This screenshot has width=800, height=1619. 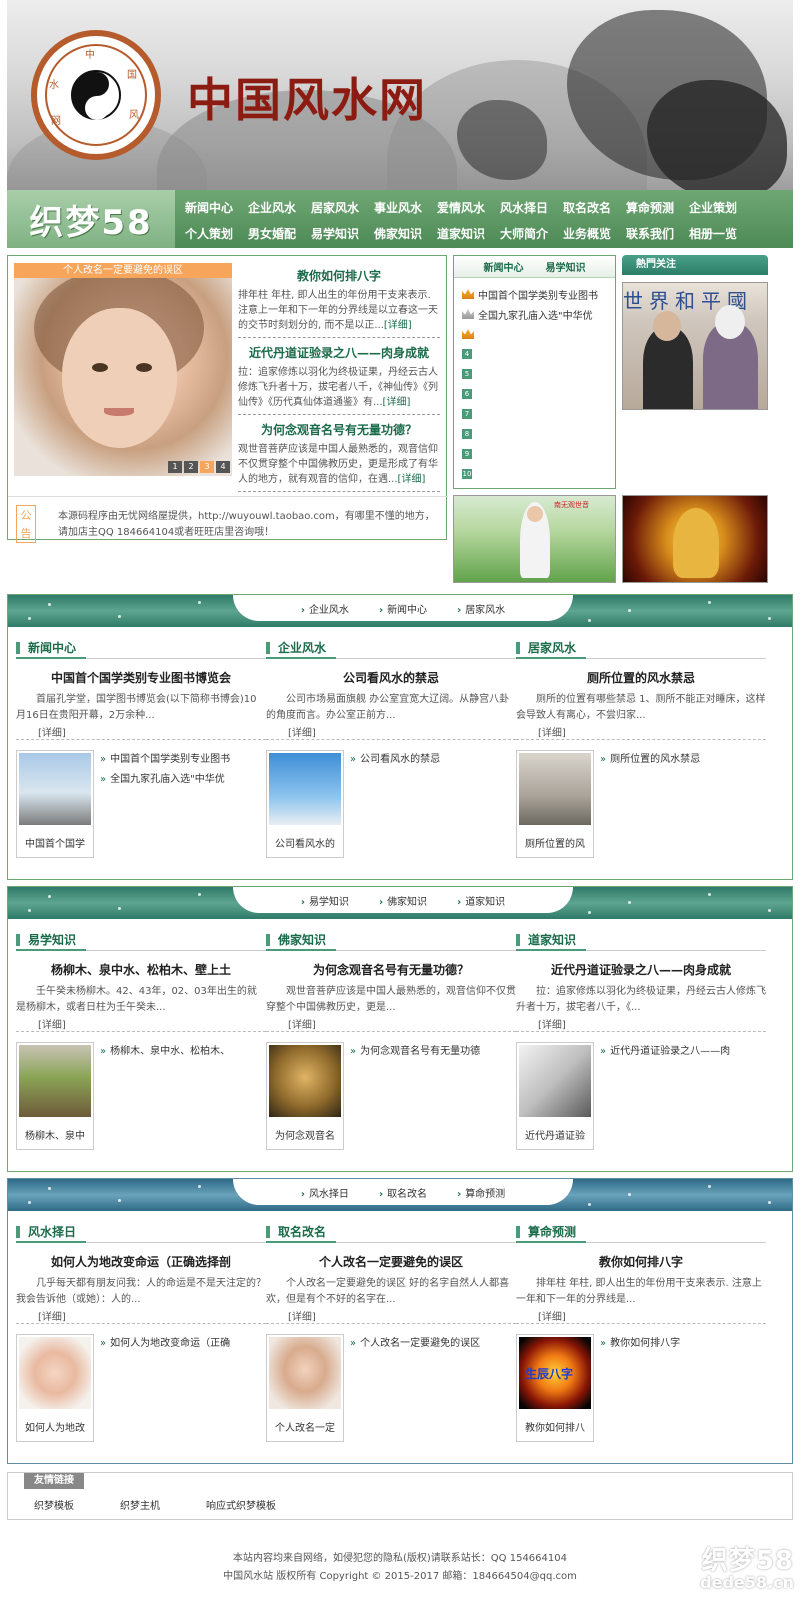 What do you see at coordinates (641, 1233) in the screenshot?
I see `column-heading: 算命预测` at bounding box center [641, 1233].